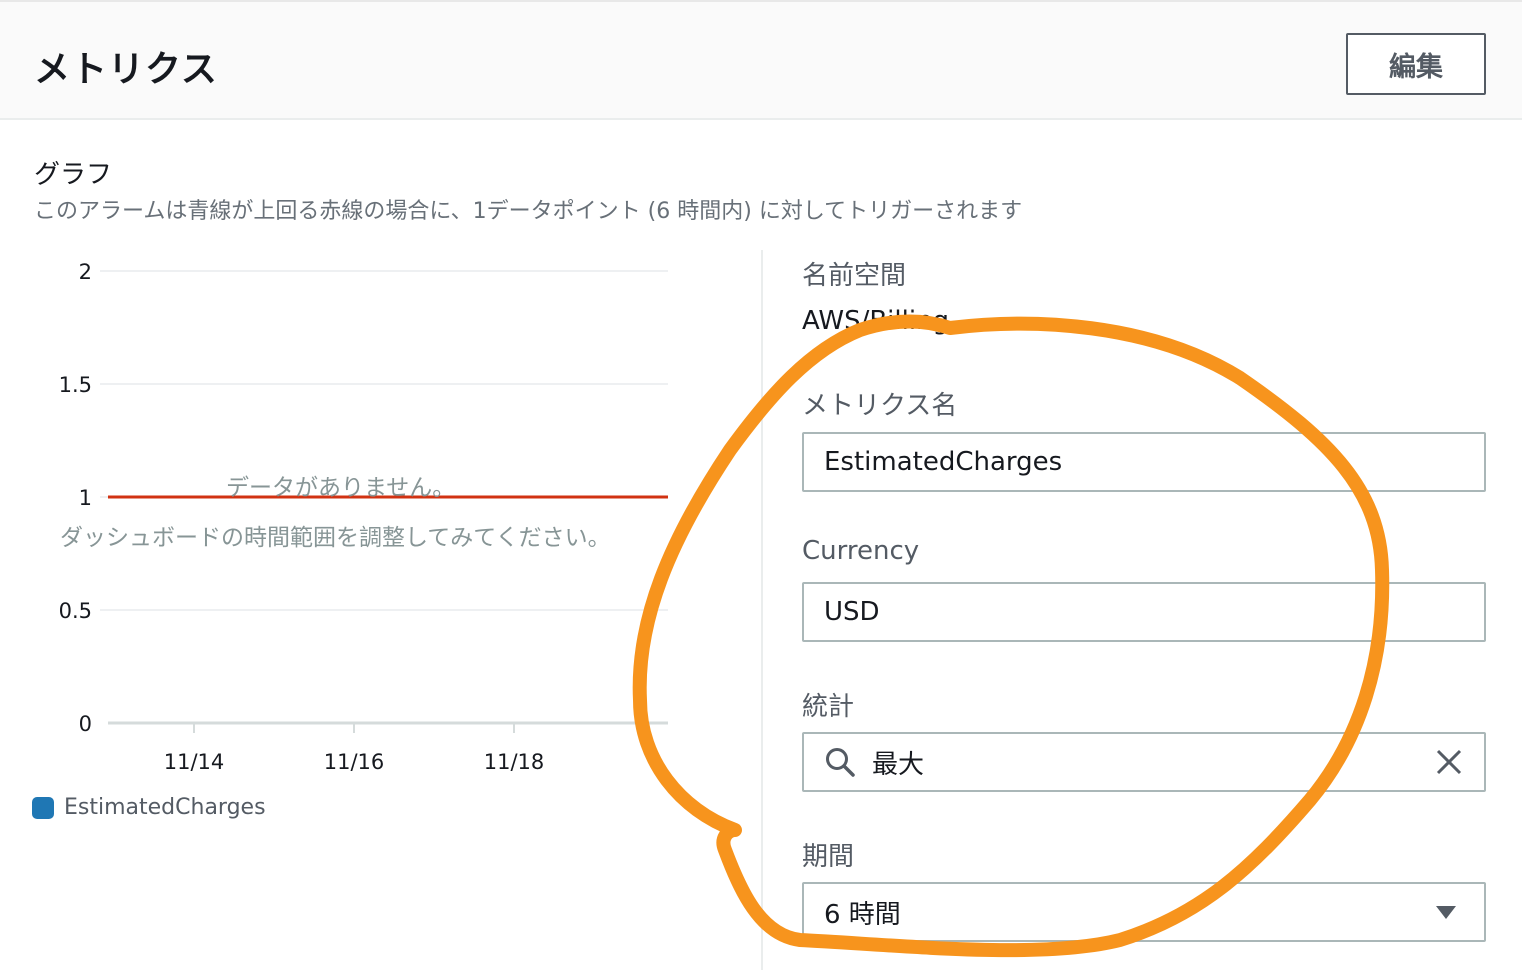 The width and height of the screenshot is (1522, 980). What do you see at coordinates (854, 276) in the screenshot?
I see `namespace-label: 名前空間` at bounding box center [854, 276].